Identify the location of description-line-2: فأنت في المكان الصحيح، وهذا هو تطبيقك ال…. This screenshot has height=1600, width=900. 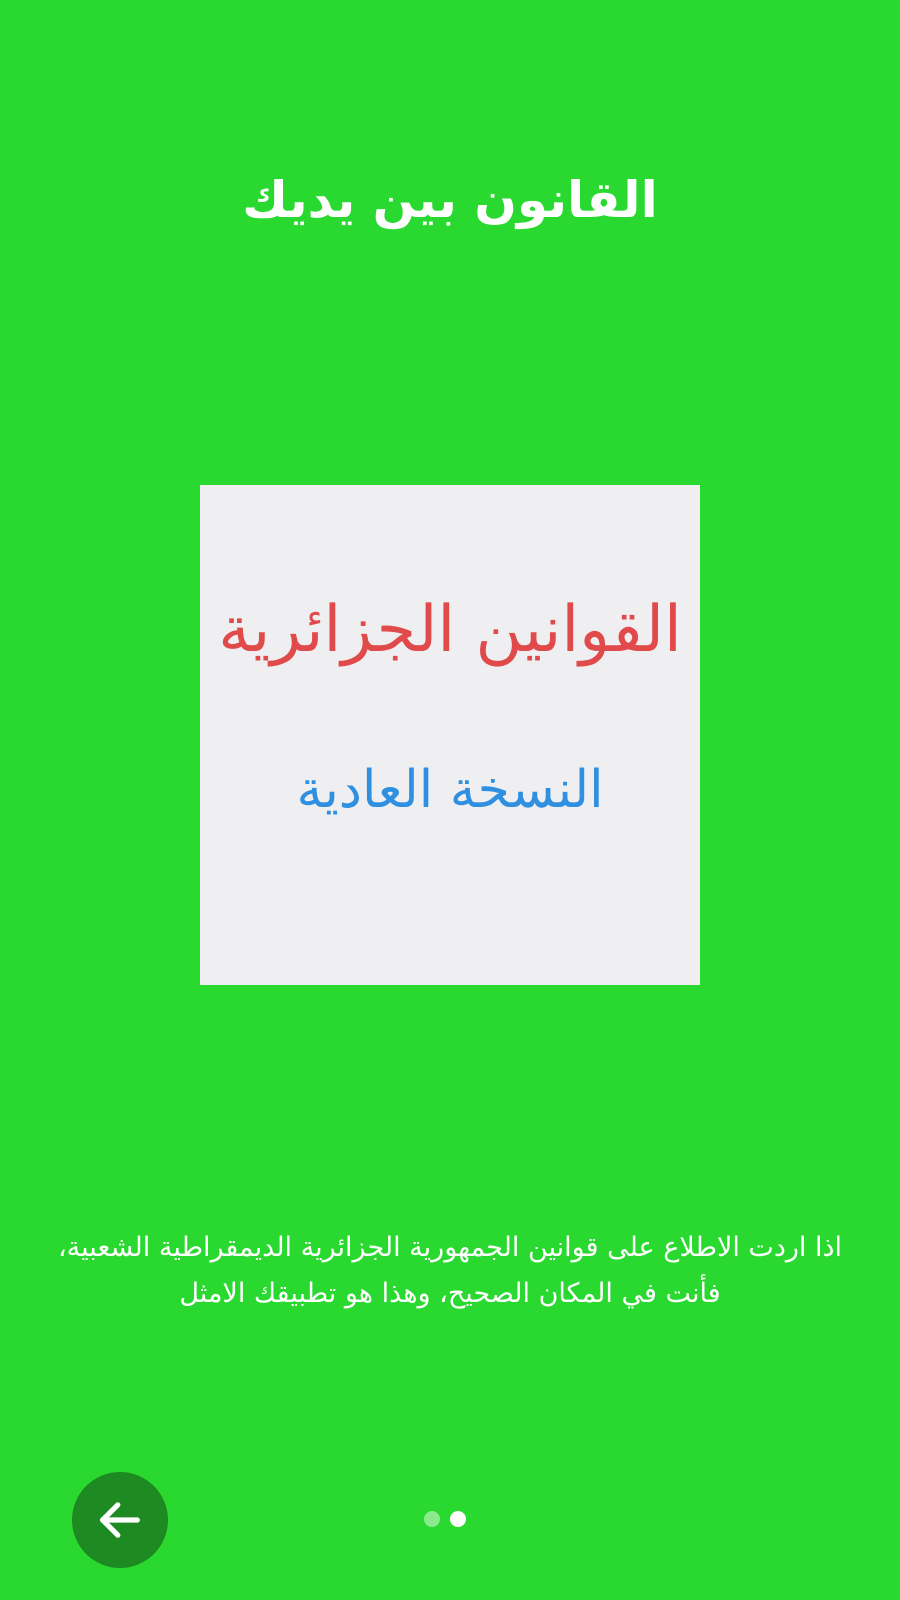
(450, 1293).